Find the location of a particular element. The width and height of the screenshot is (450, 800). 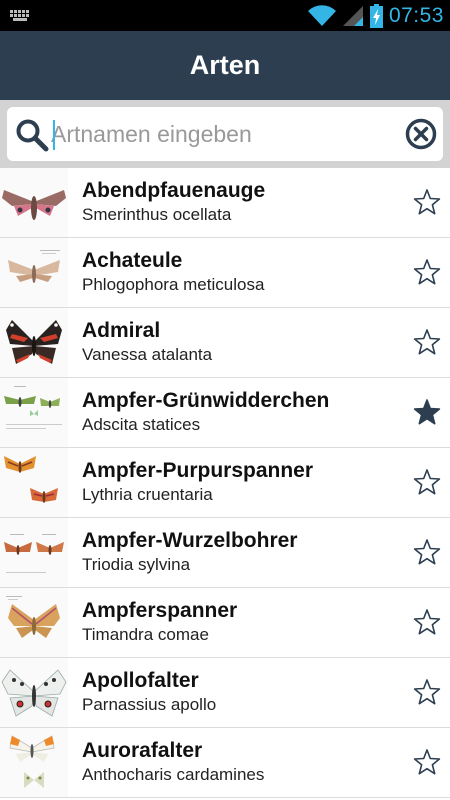

species-common-name: Abendpfauenauge is located at coordinates (174, 190).